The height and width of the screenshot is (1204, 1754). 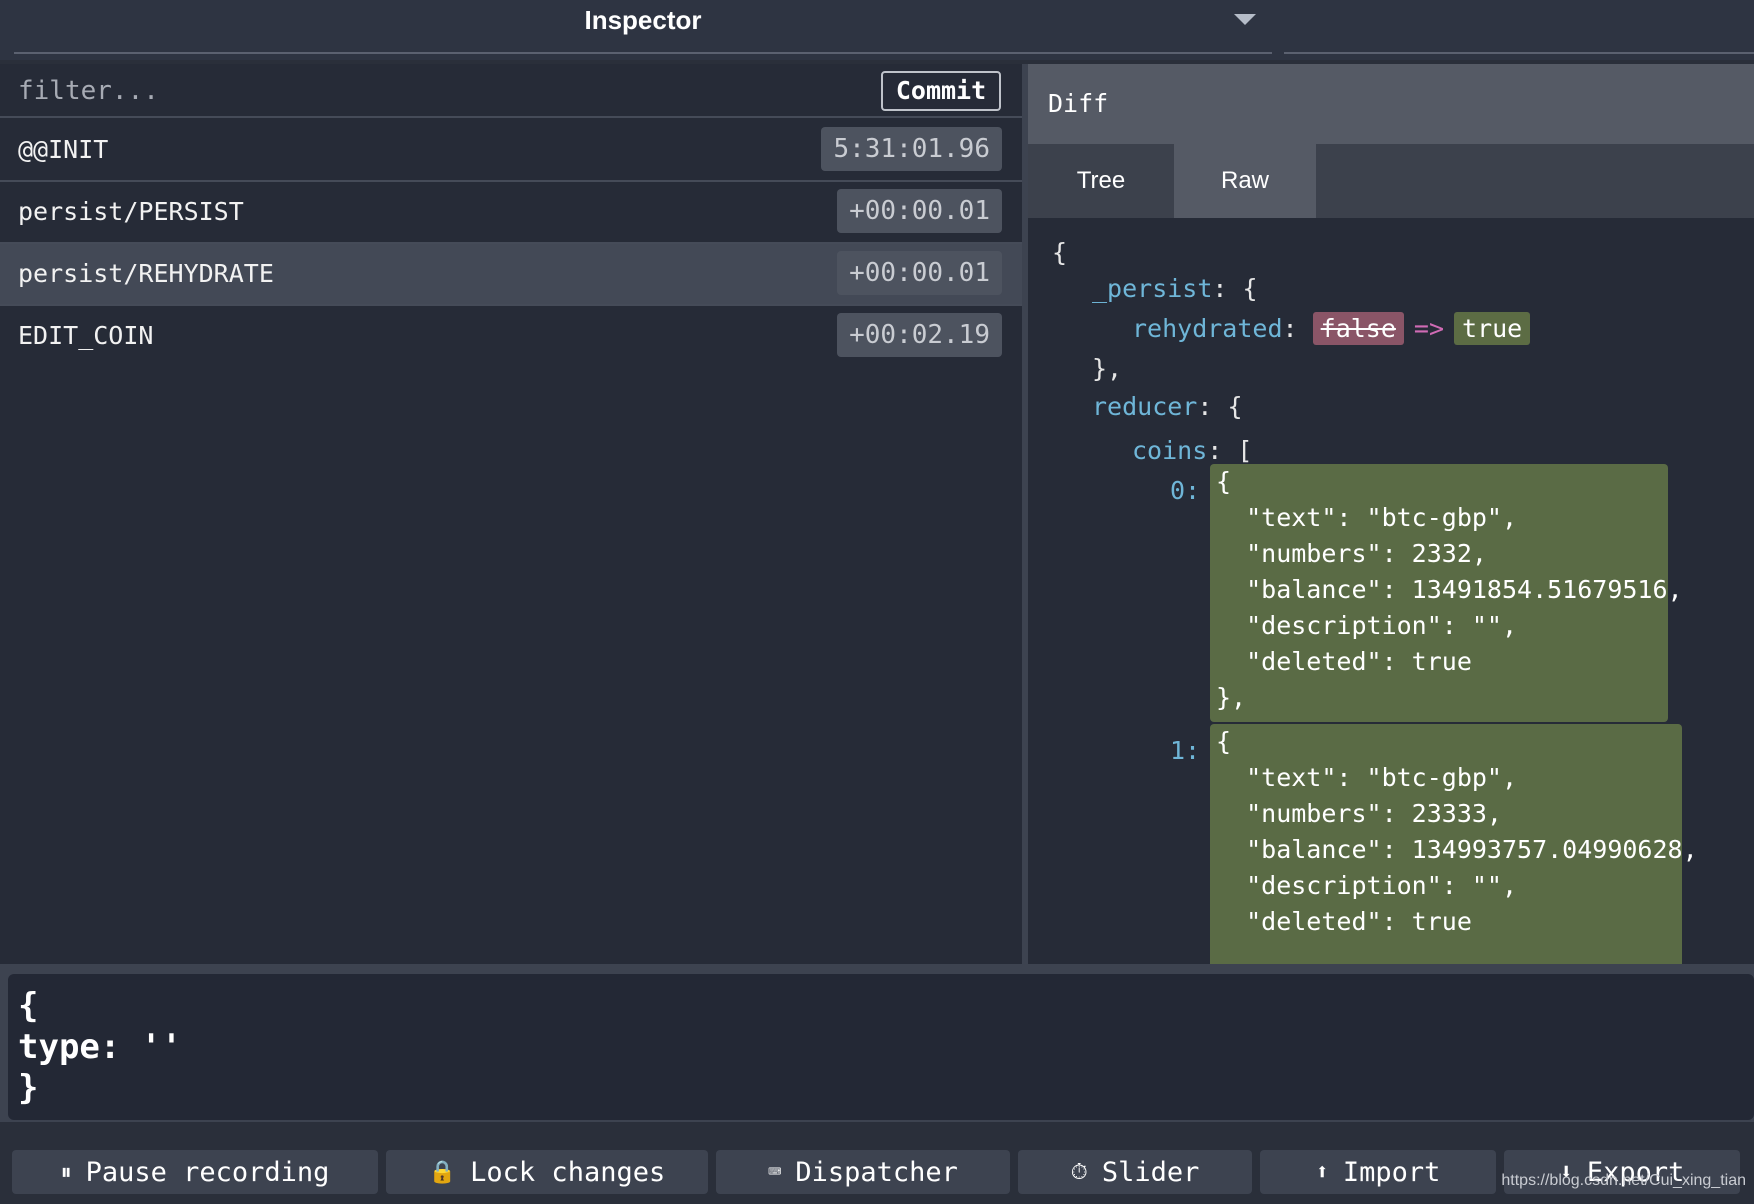 I want to click on upload-icon: ⬆, so click(x=1322, y=1172).